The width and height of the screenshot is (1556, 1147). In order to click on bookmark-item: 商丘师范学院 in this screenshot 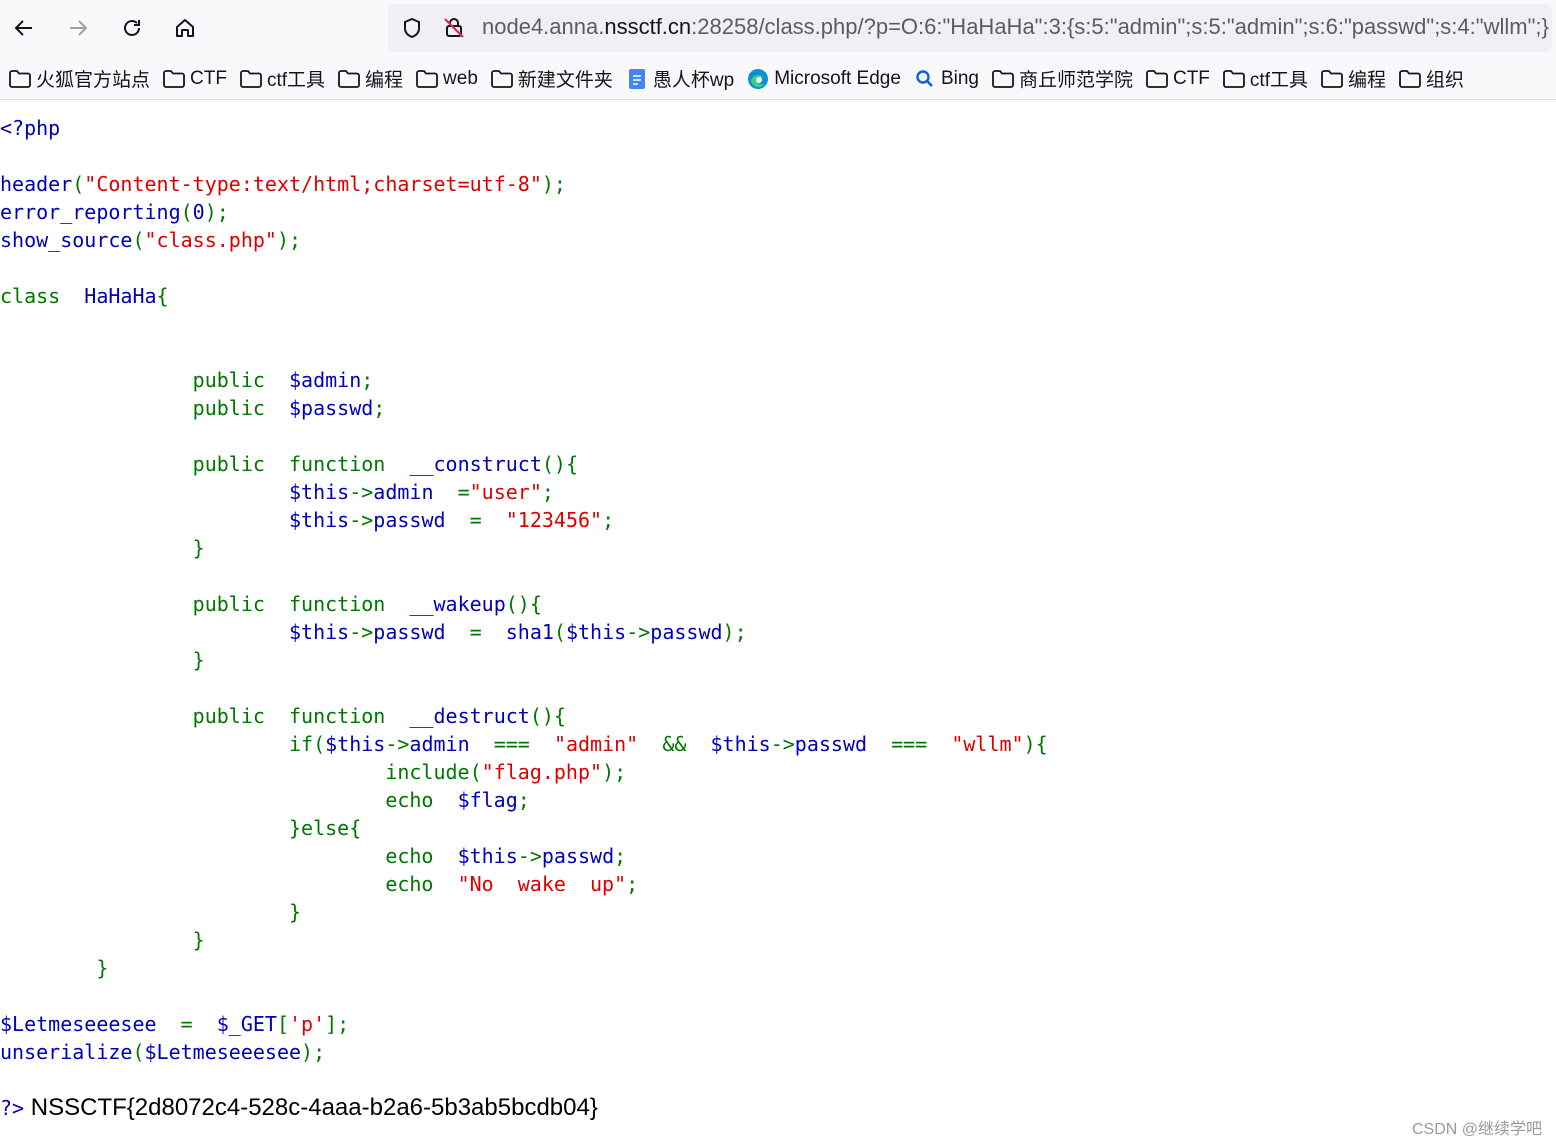, I will do `click(1064, 79)`.